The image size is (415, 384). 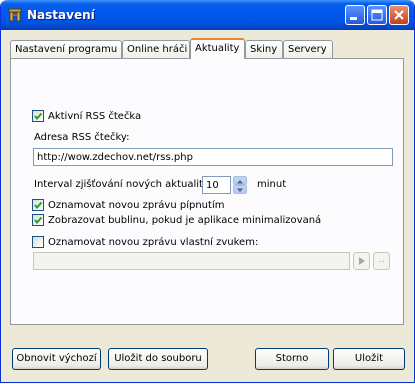 I want to click on spin-up-button, so click(x=240, y=180).